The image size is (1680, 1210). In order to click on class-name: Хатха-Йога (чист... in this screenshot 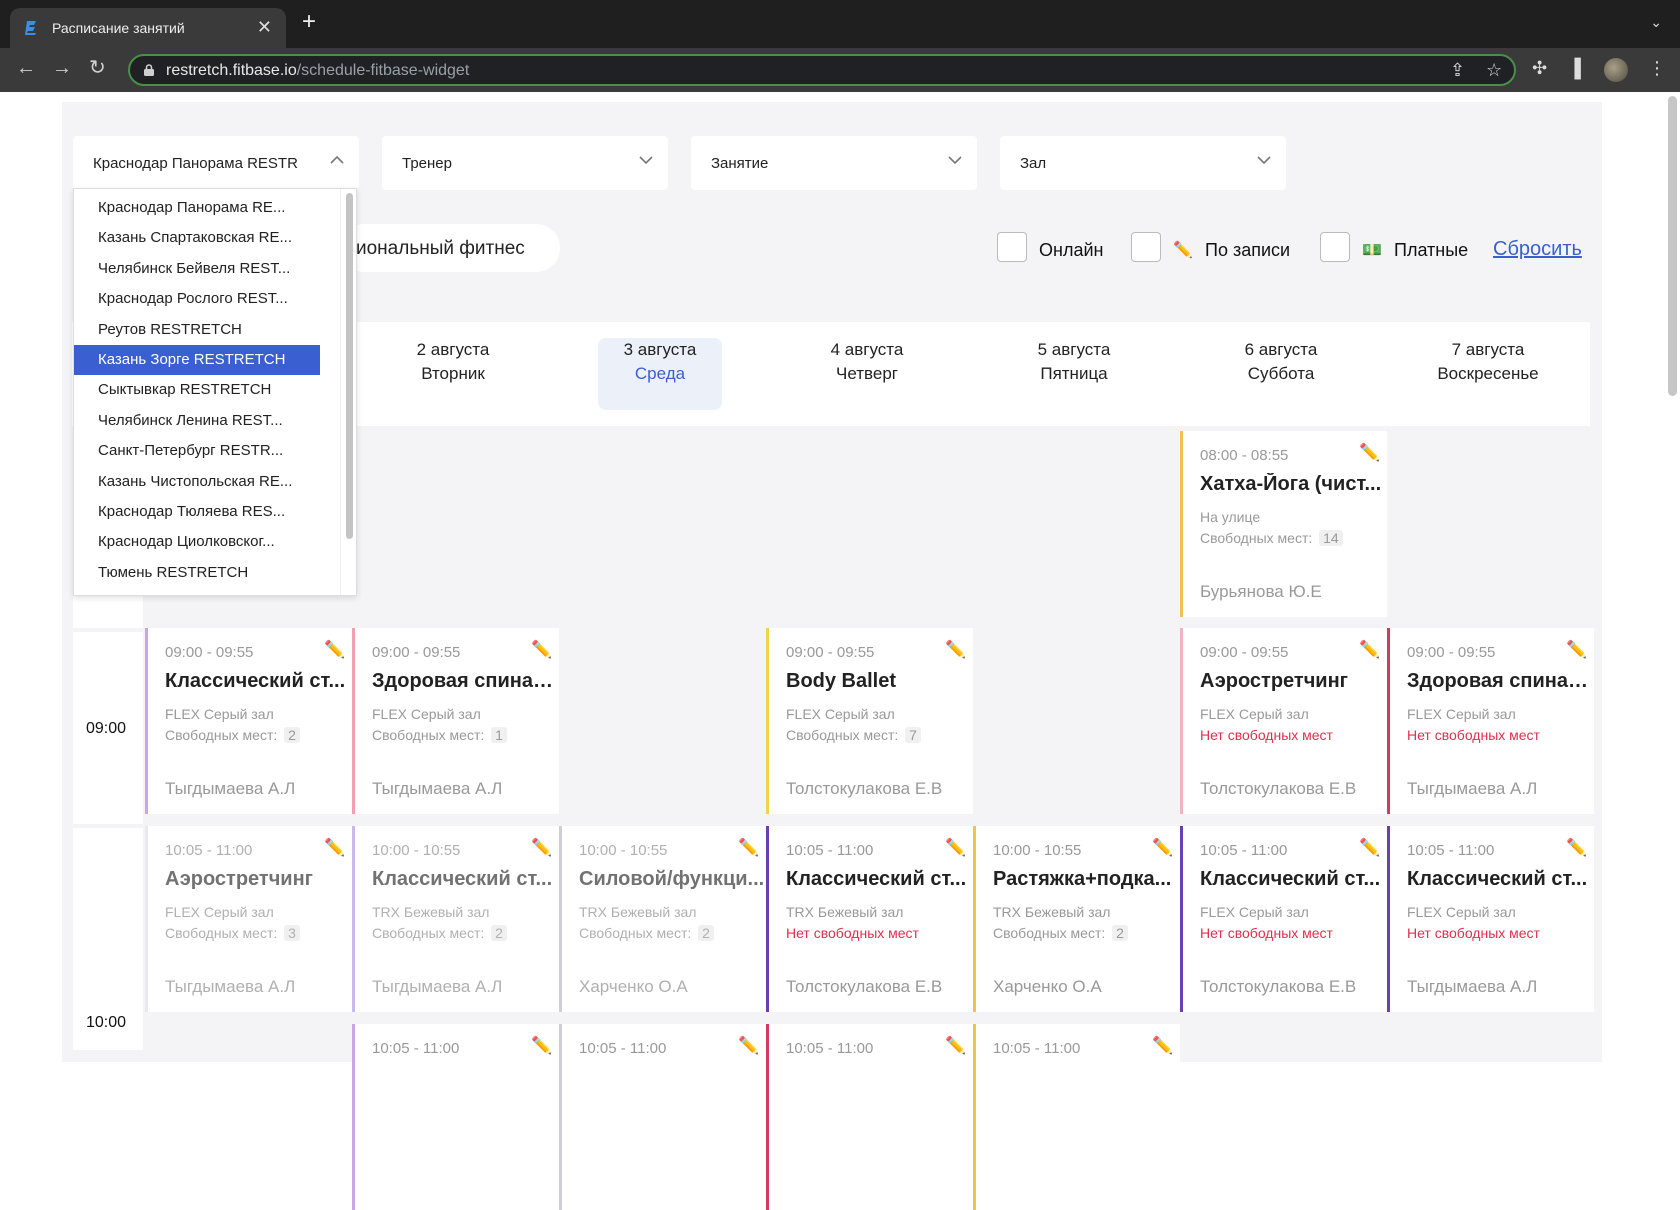, I will do `click(1291, 484)`.